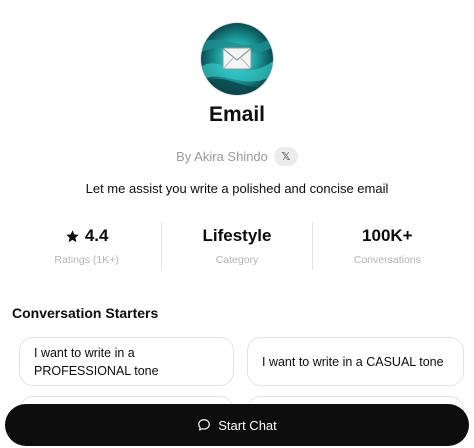  Describe the element at coordinates (126, 361) in the screenshot. I see `conversation-starter: I want to write in a PROFESSIONAL tone` at that location.